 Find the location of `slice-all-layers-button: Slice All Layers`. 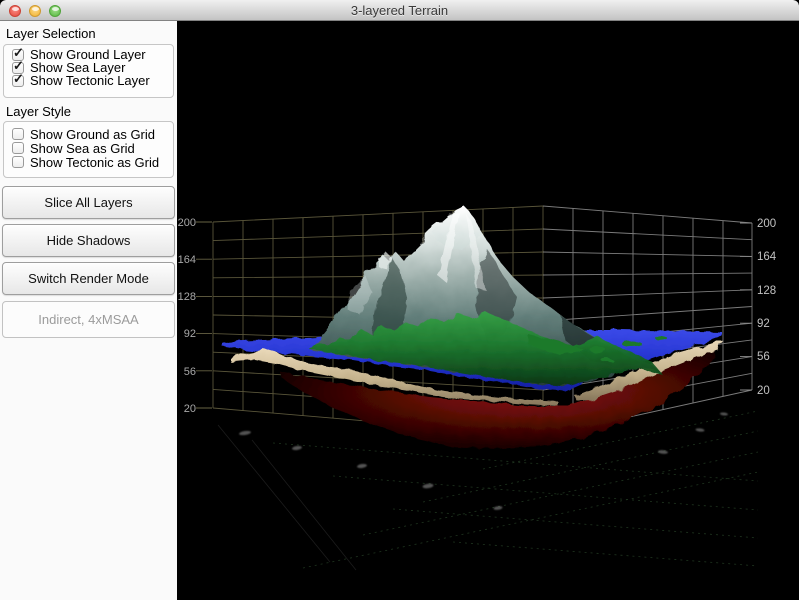

slice-all-layers-button: Slice All Layers is located at coordinates (88, 202).